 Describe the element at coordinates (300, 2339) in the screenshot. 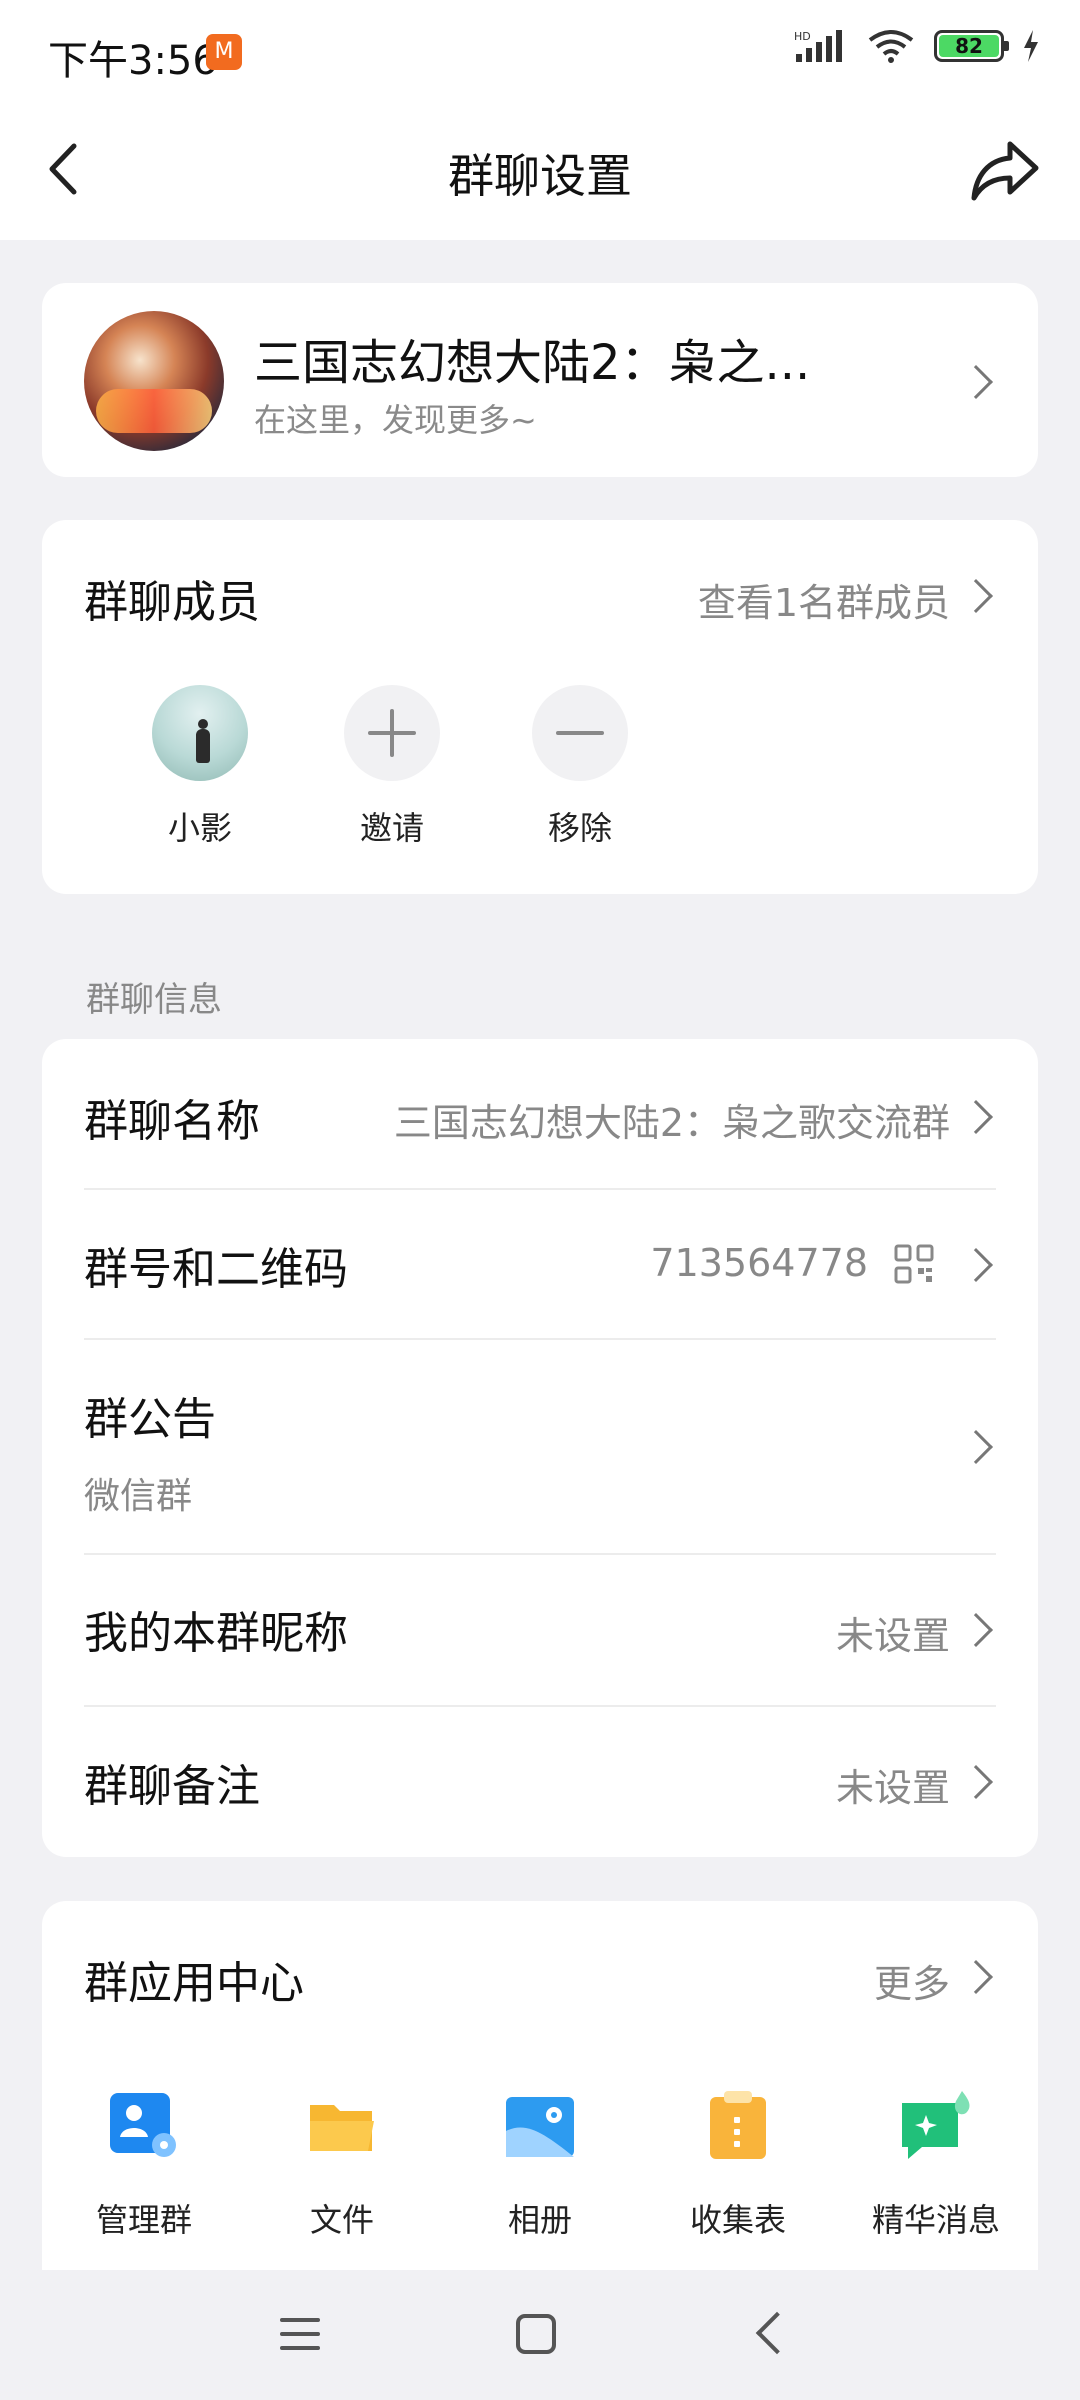

I see `menu-icon` at that location.